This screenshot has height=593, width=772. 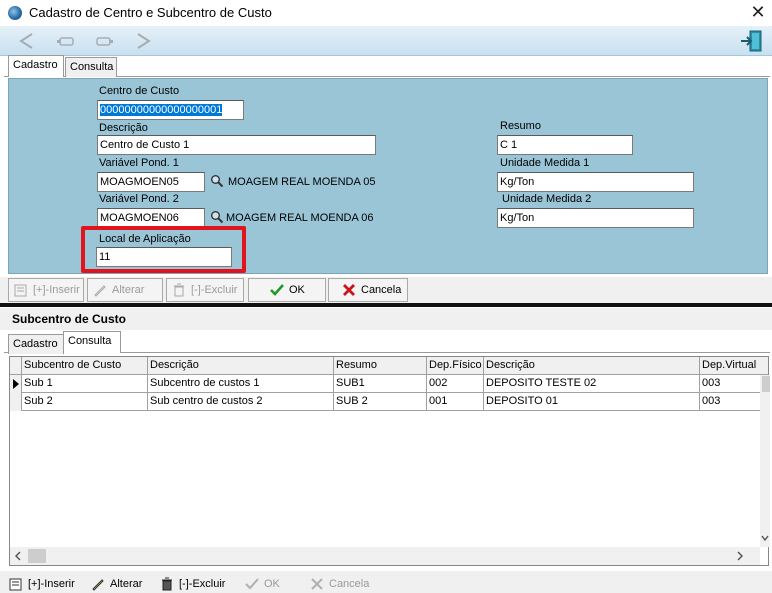 What do you see at coordinates (85, 384) in the screenshot?
I see `table-cell: Sub 1` at bounding box center [85, 384].